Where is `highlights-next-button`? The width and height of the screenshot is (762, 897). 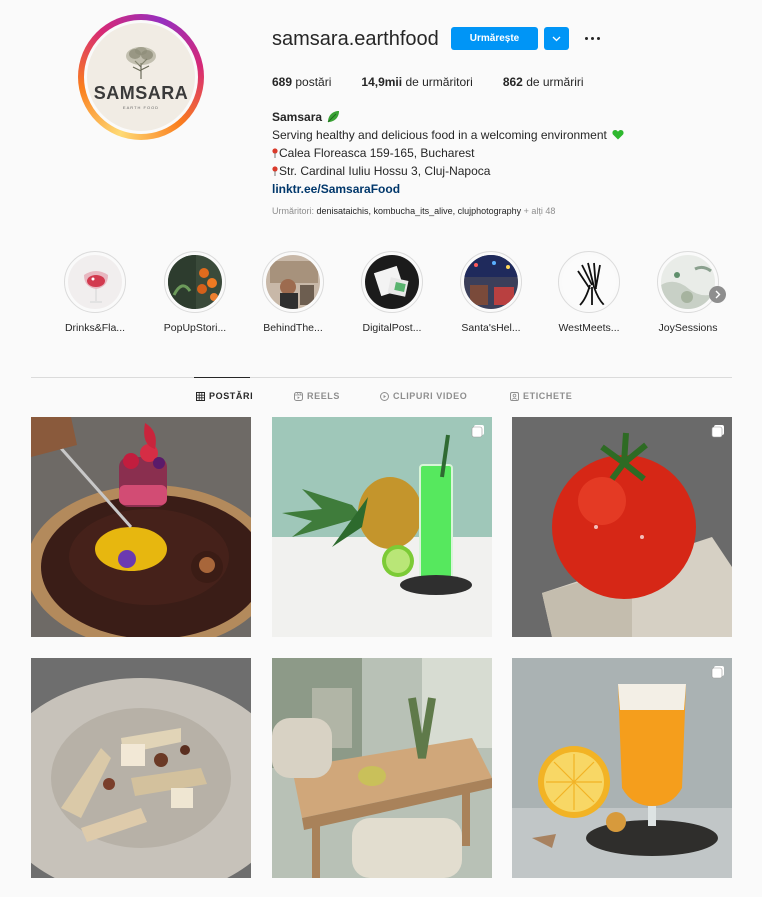
highlights-next-button is located at coordinates (717, 294).